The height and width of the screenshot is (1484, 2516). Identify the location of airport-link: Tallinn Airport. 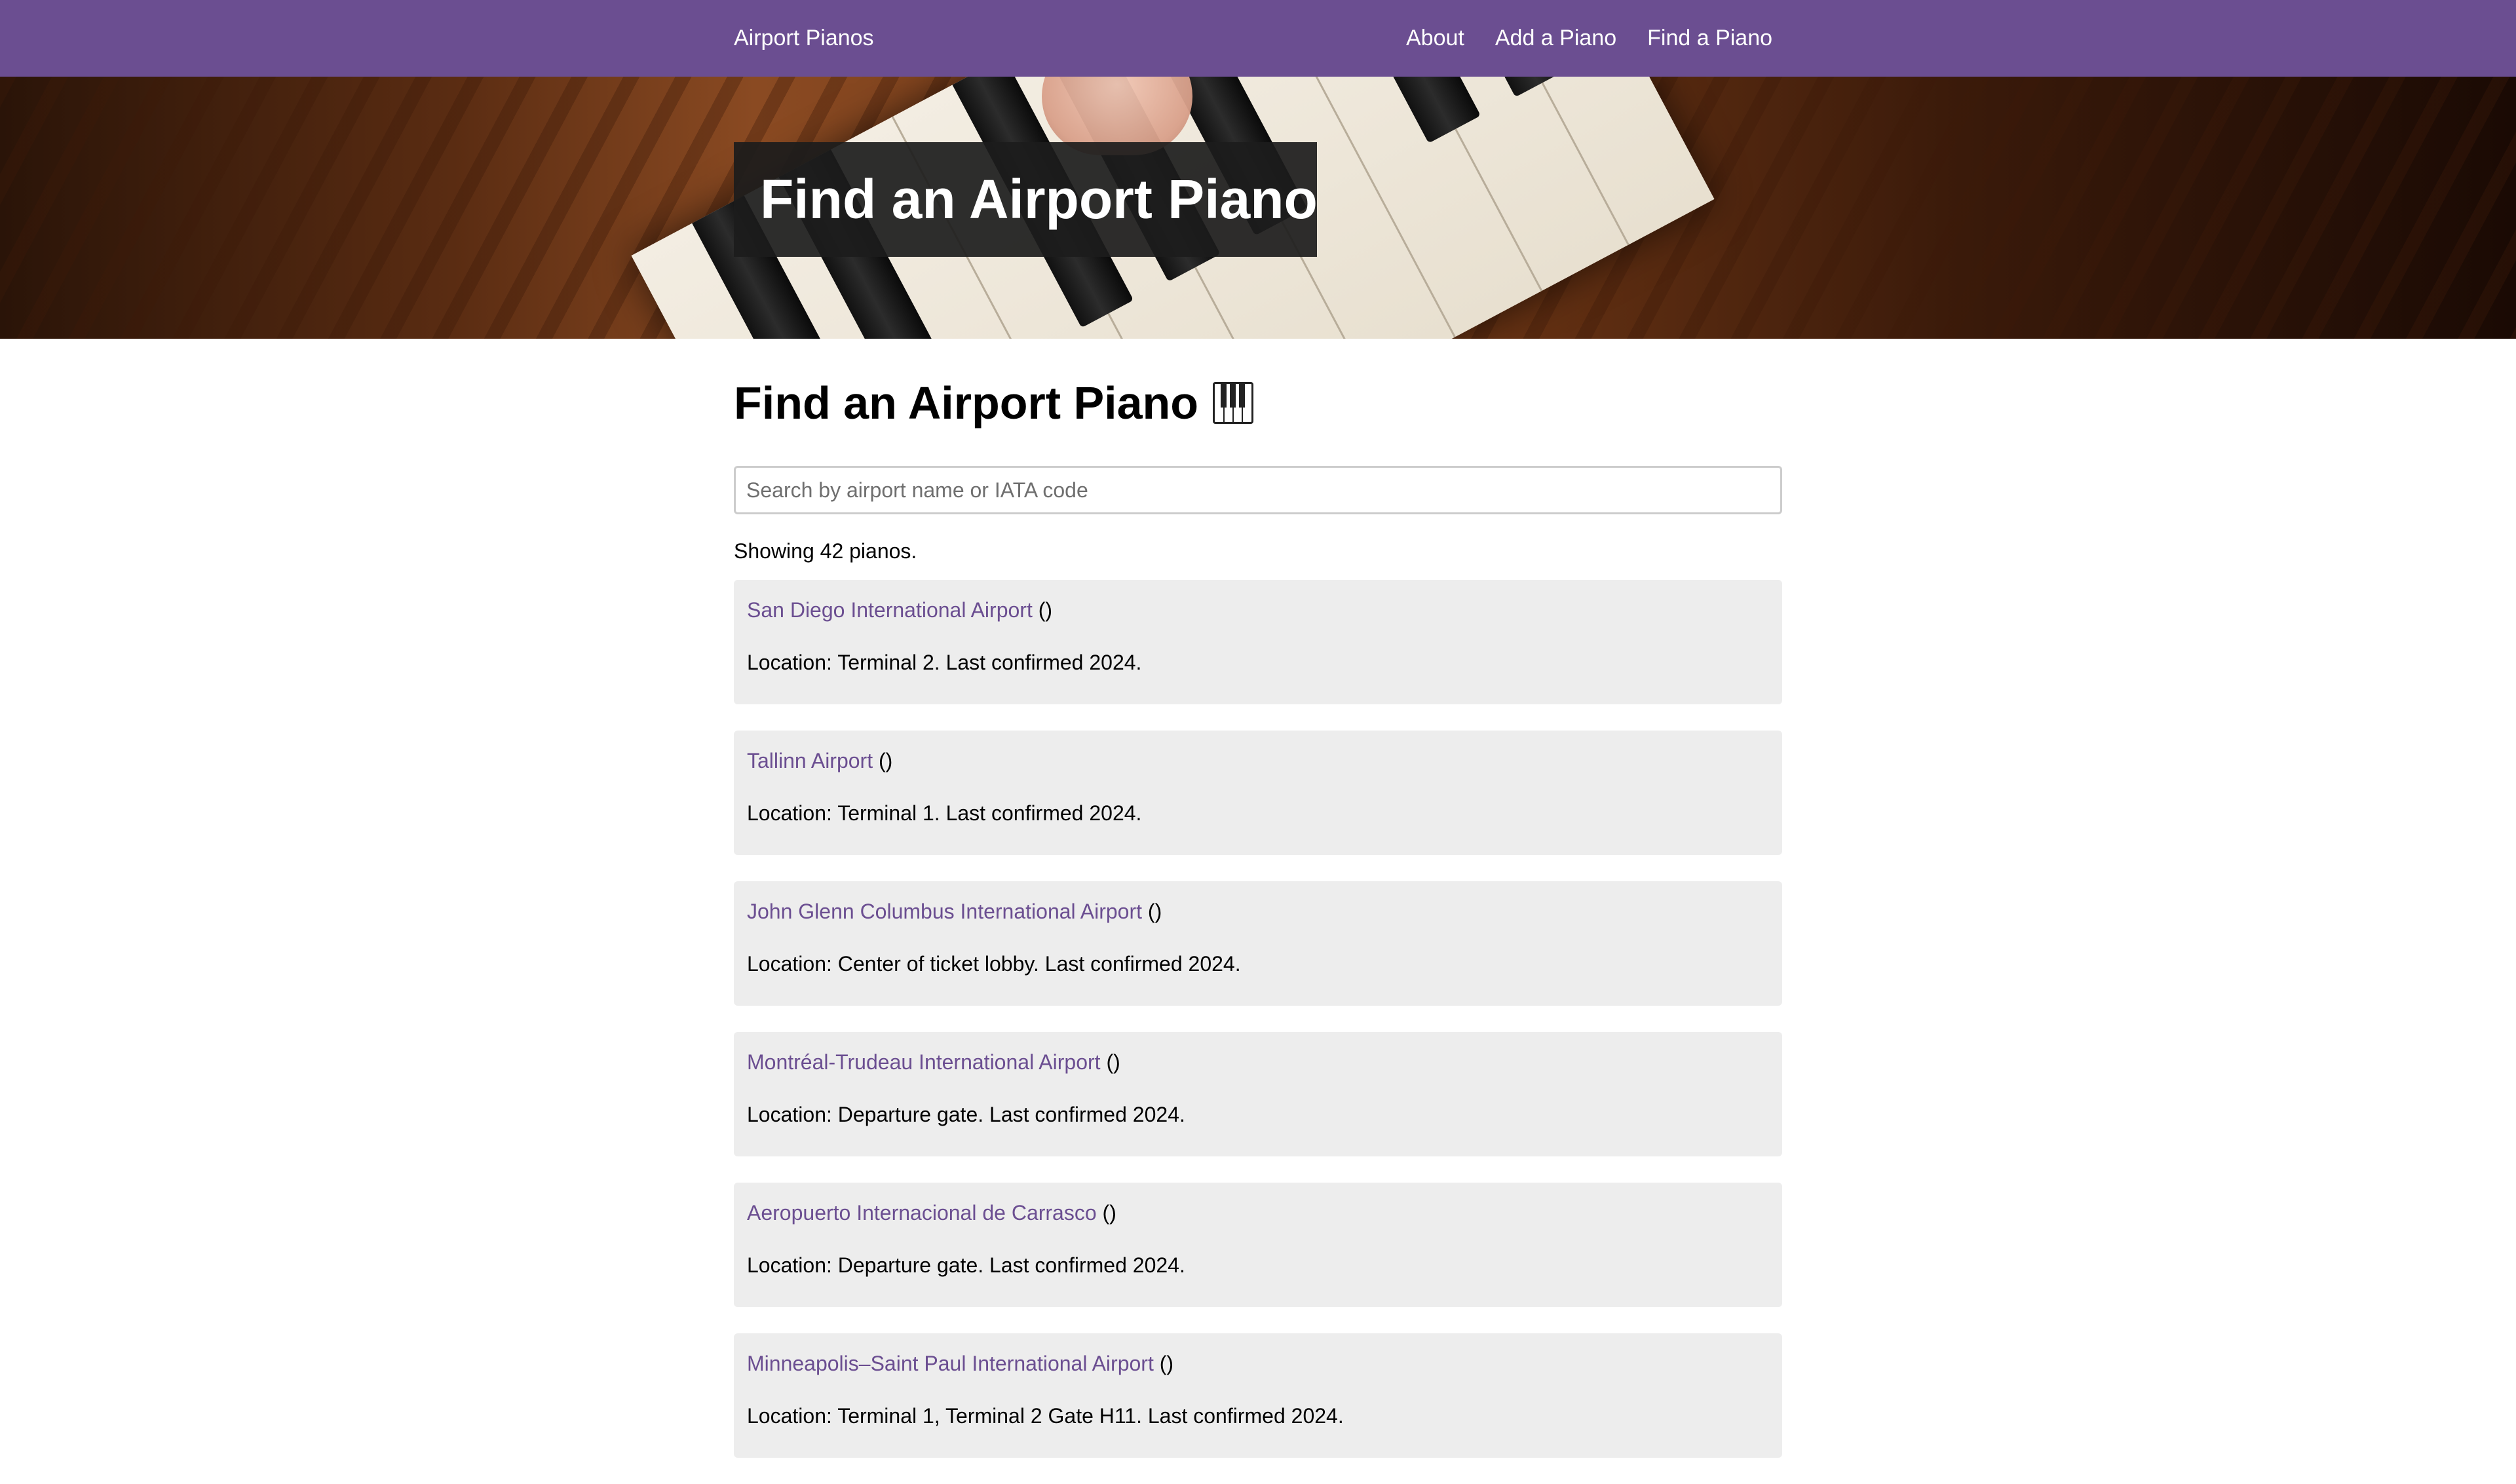
(810, 760).